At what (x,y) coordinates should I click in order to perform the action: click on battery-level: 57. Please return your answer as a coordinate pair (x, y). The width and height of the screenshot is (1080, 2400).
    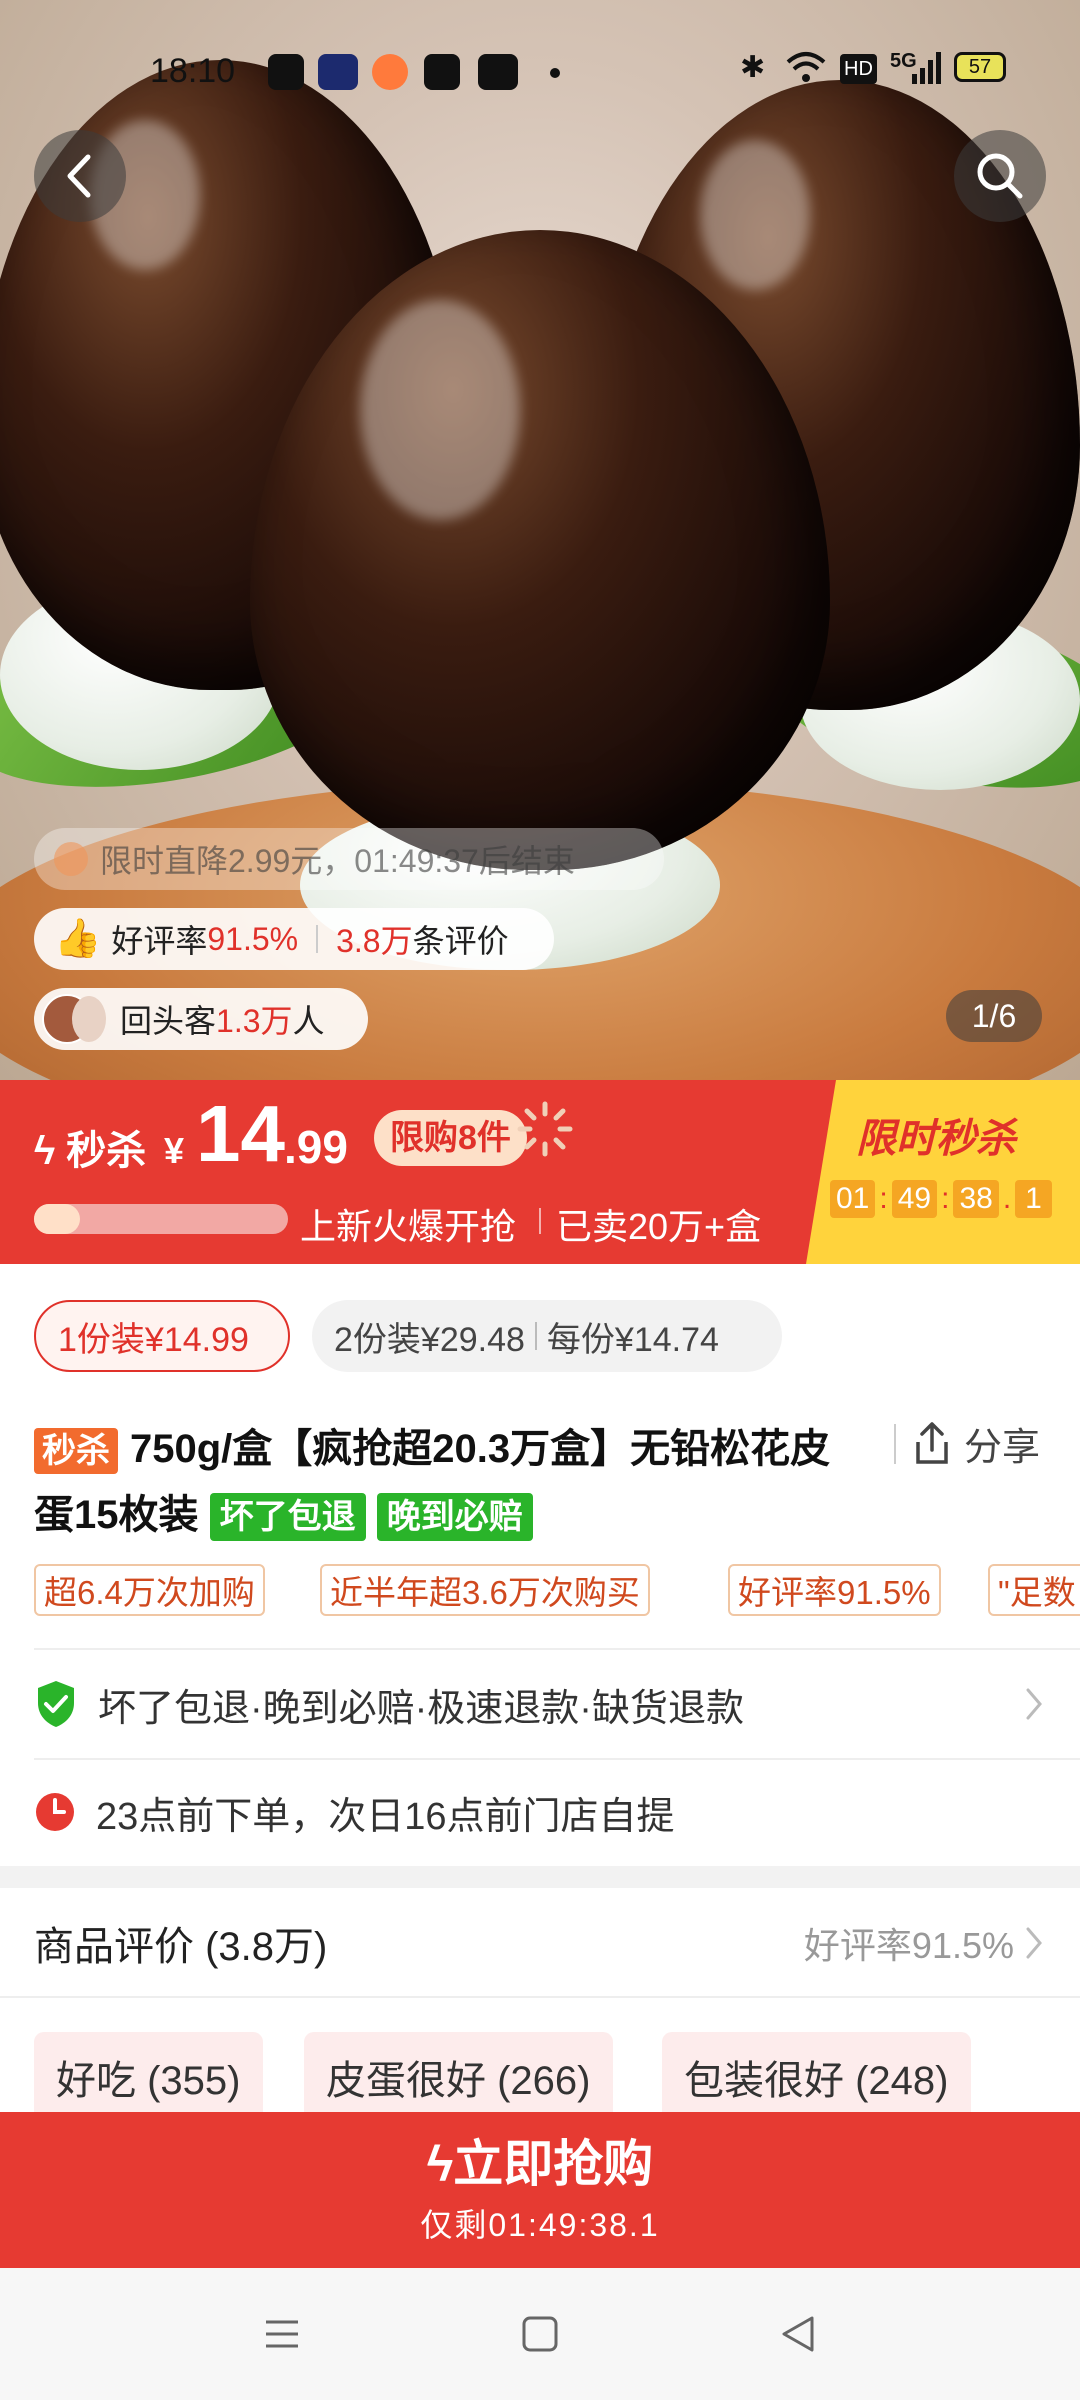
    Looking at the image, I should click on (980, 67).